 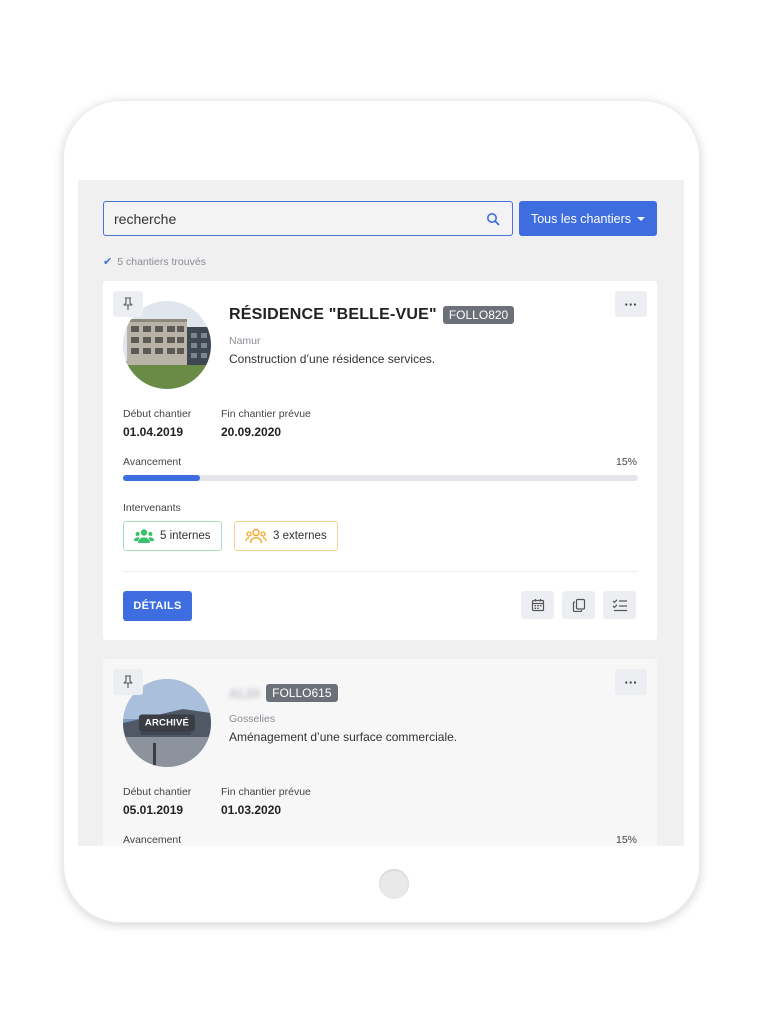 What do you see at coordinates (157, 423) in the screenshot?
I see `start-date-block: Début chantier 01.04.2019` at bounding box center [157, 423].